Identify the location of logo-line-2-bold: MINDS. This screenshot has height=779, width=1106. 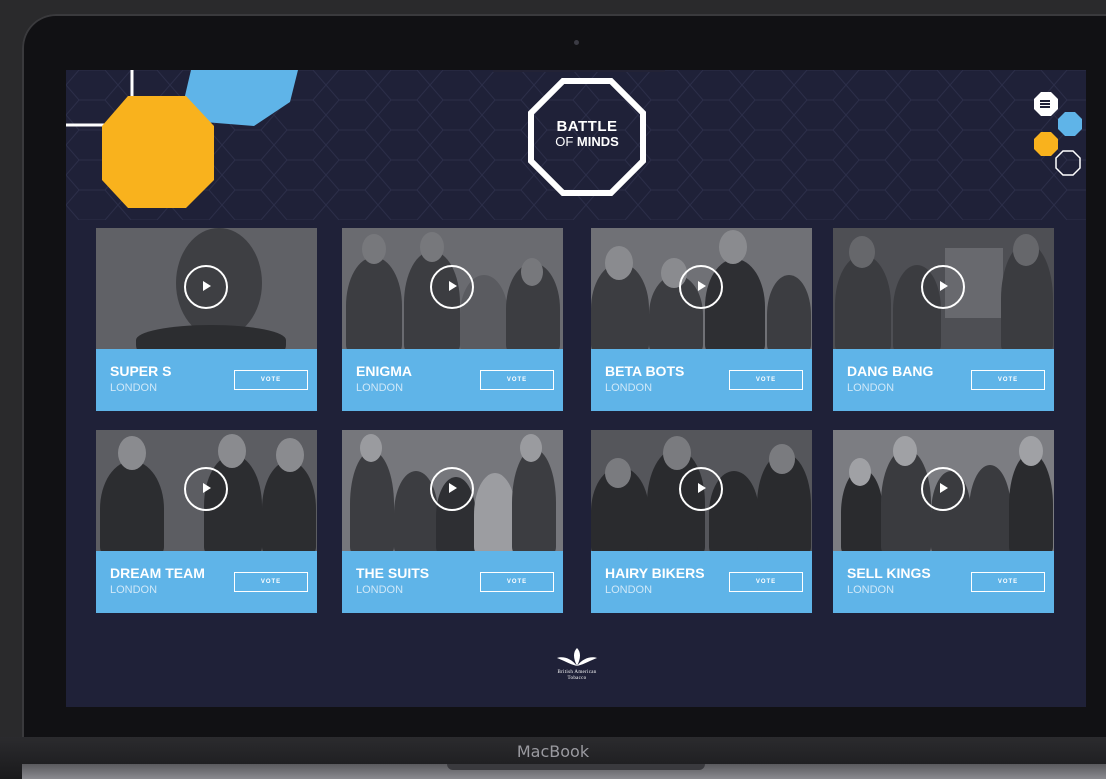
(597, 141).